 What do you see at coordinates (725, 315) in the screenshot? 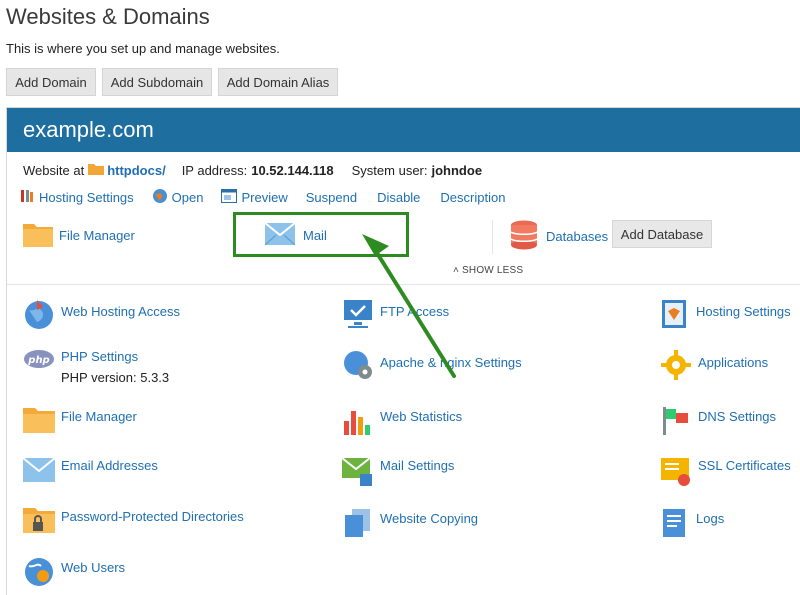
I see `hosting-settings-item: Hosting Settings` at bounding box center [725, 315].